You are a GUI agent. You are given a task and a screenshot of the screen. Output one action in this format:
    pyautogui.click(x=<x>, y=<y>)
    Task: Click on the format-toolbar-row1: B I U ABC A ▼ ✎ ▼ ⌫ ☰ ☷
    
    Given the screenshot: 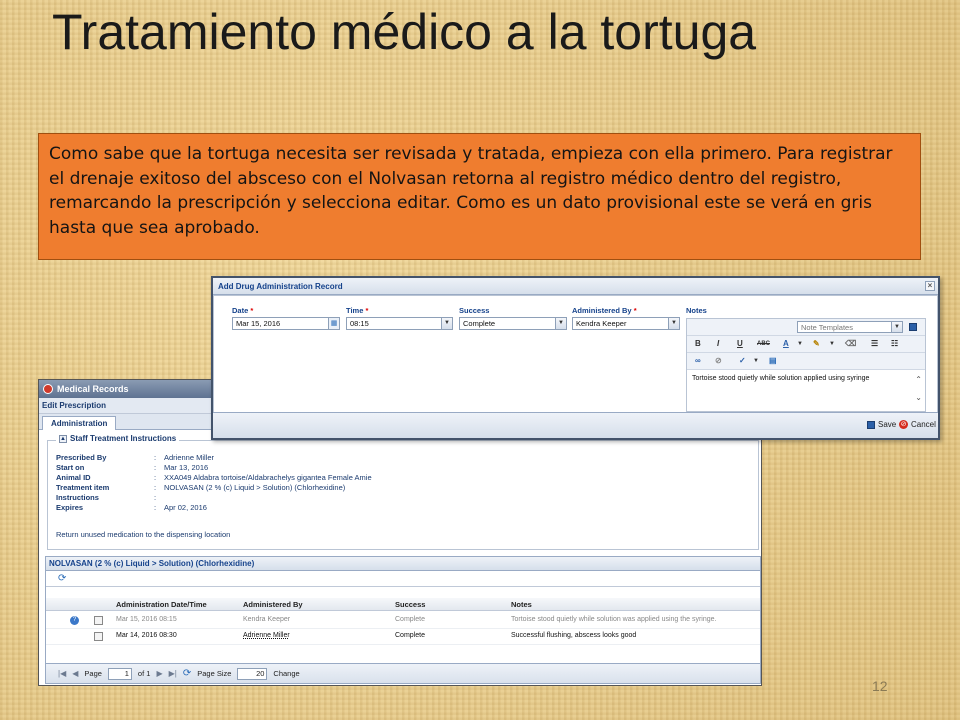 What is the action you would take?
    pyautogui.click(x=806, y=344)
    